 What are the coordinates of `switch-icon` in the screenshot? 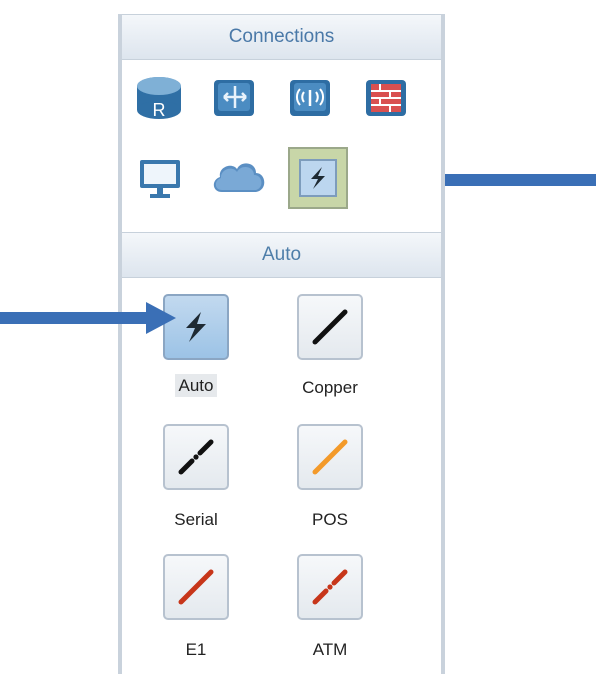 It's located at (235, 97).